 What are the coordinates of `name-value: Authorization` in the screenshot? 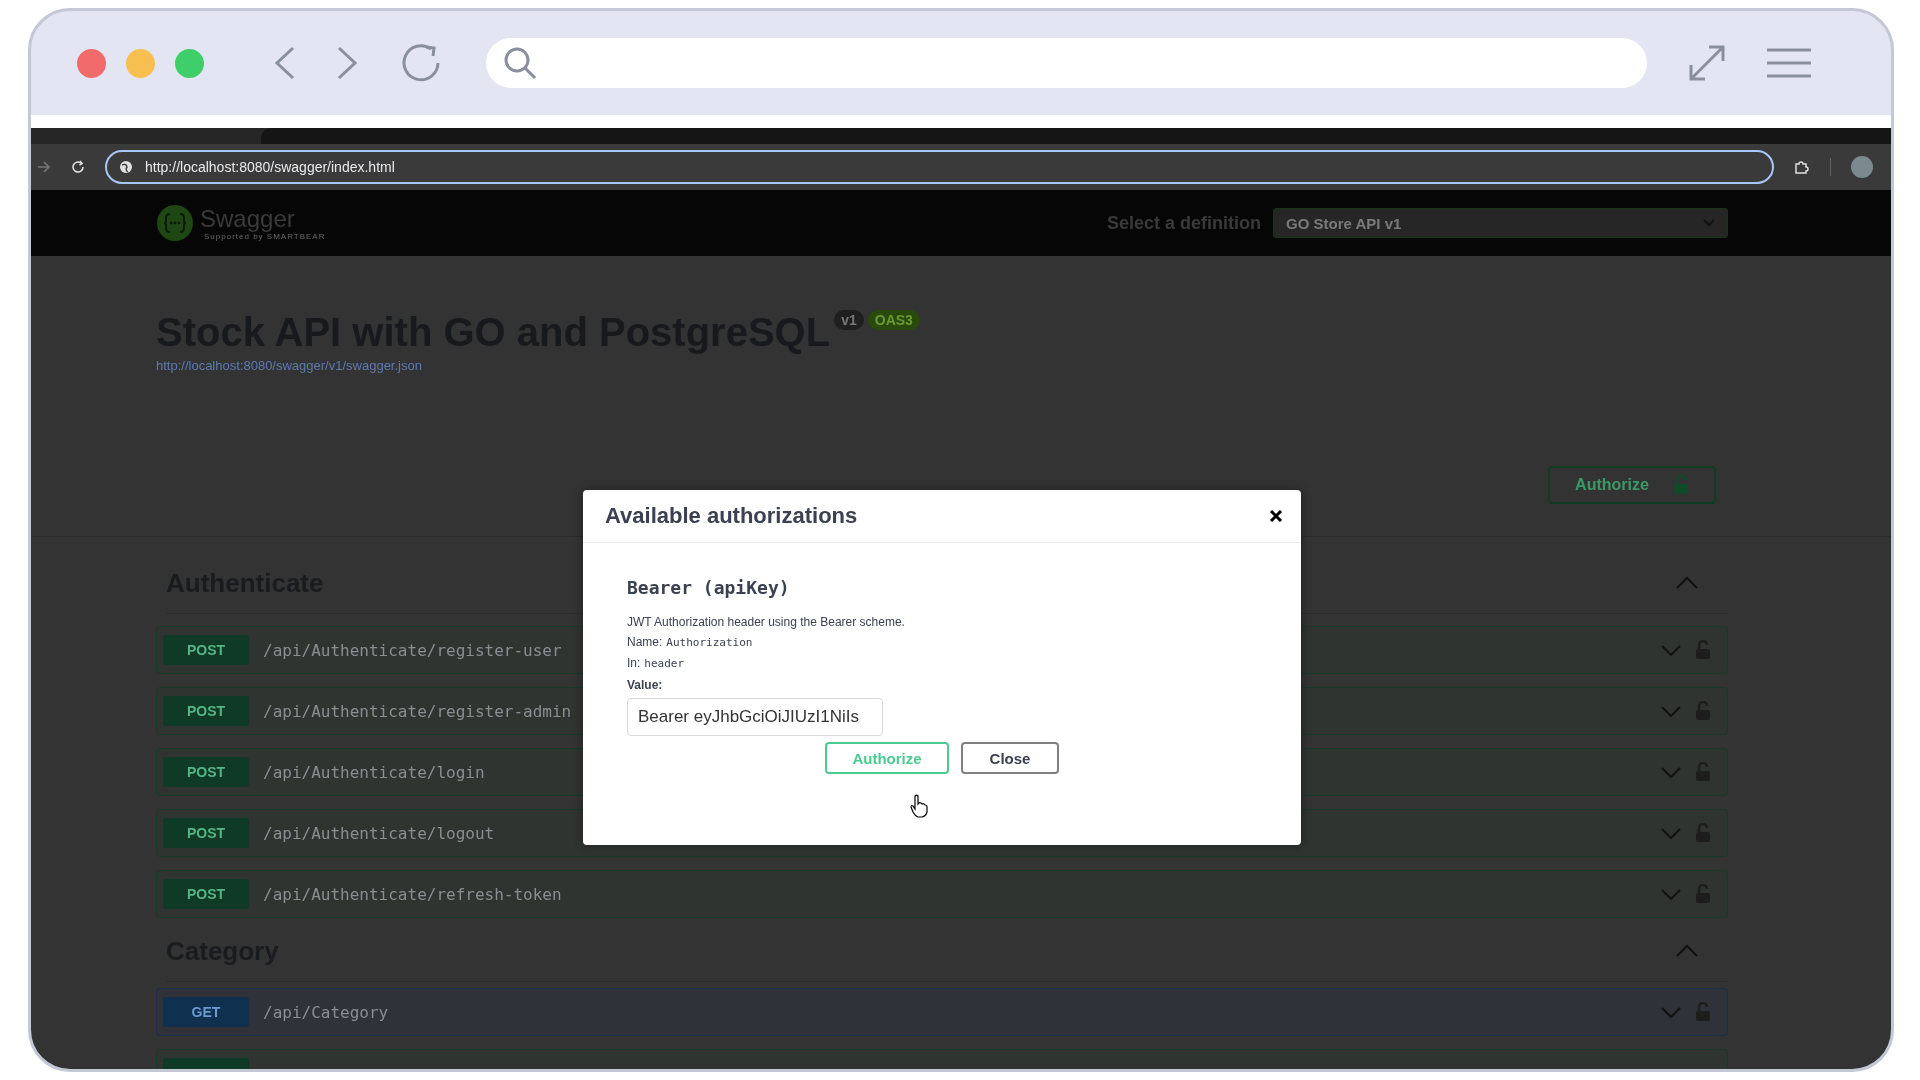 It's located at (709, 643).